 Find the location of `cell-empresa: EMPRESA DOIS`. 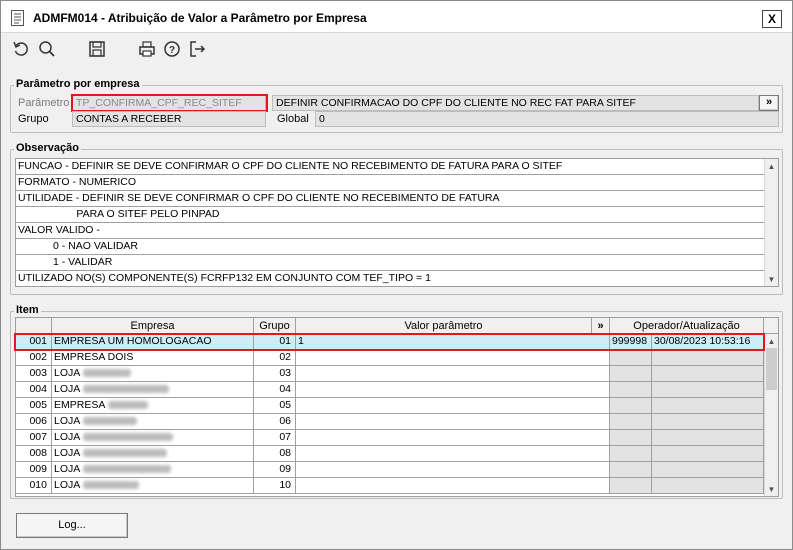

cell-empresa: EMPRESA DOIS is located at coordinates (153, 358).